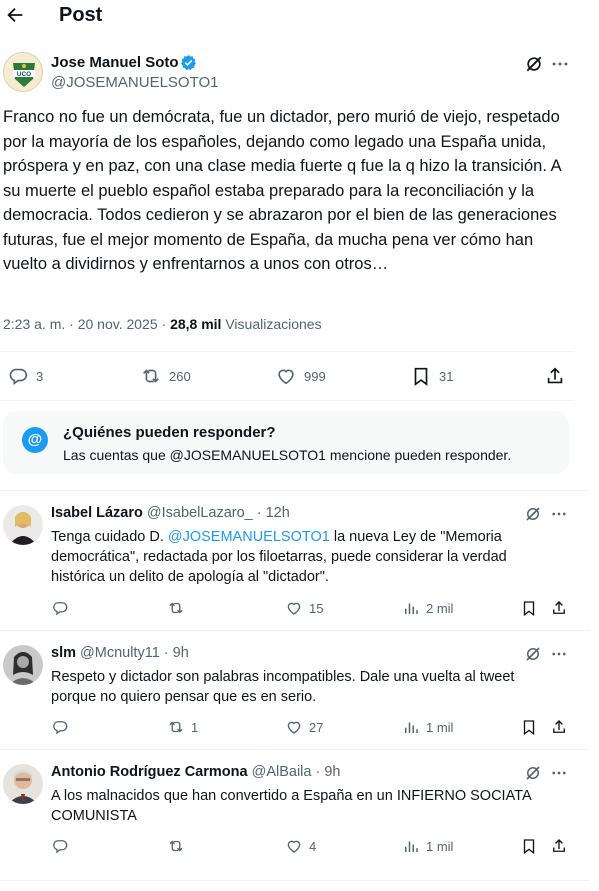 The height and width of the screenshot is (891, 599). What do you see at coordinates (249, 537) in the screenshot?
I see `mention-link: @JOSEMANUELSOTO1` at bounding box center [249, 537].